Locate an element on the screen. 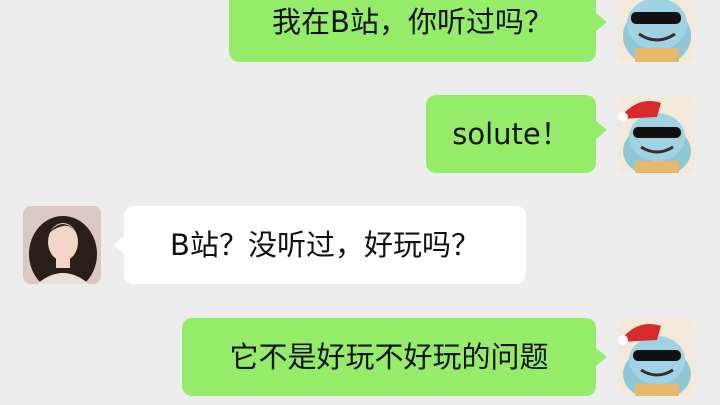  message-text: B站？没听过，好玩吗？ is located at coordinates (325, 244).